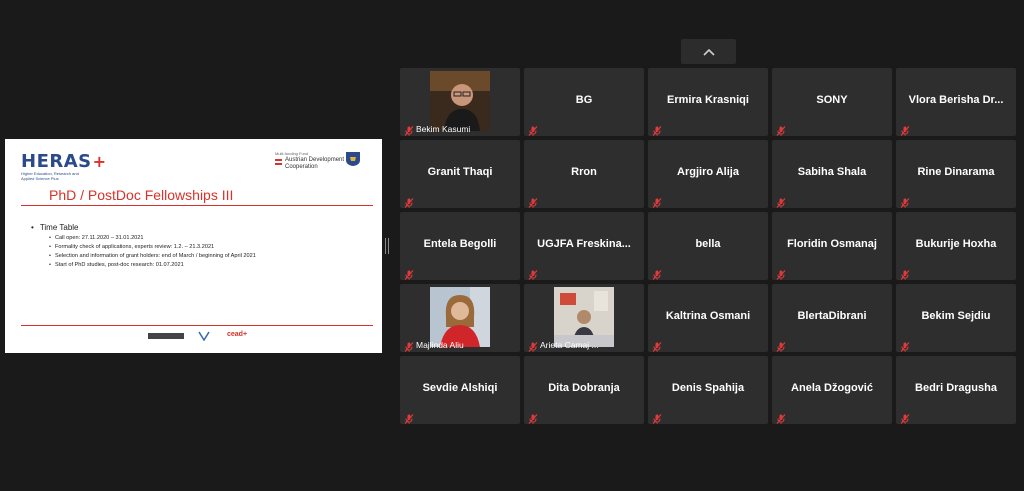 The image size is (1024, 491). I want to click on participant-name: Argjiro Alija, so click(708, 172).